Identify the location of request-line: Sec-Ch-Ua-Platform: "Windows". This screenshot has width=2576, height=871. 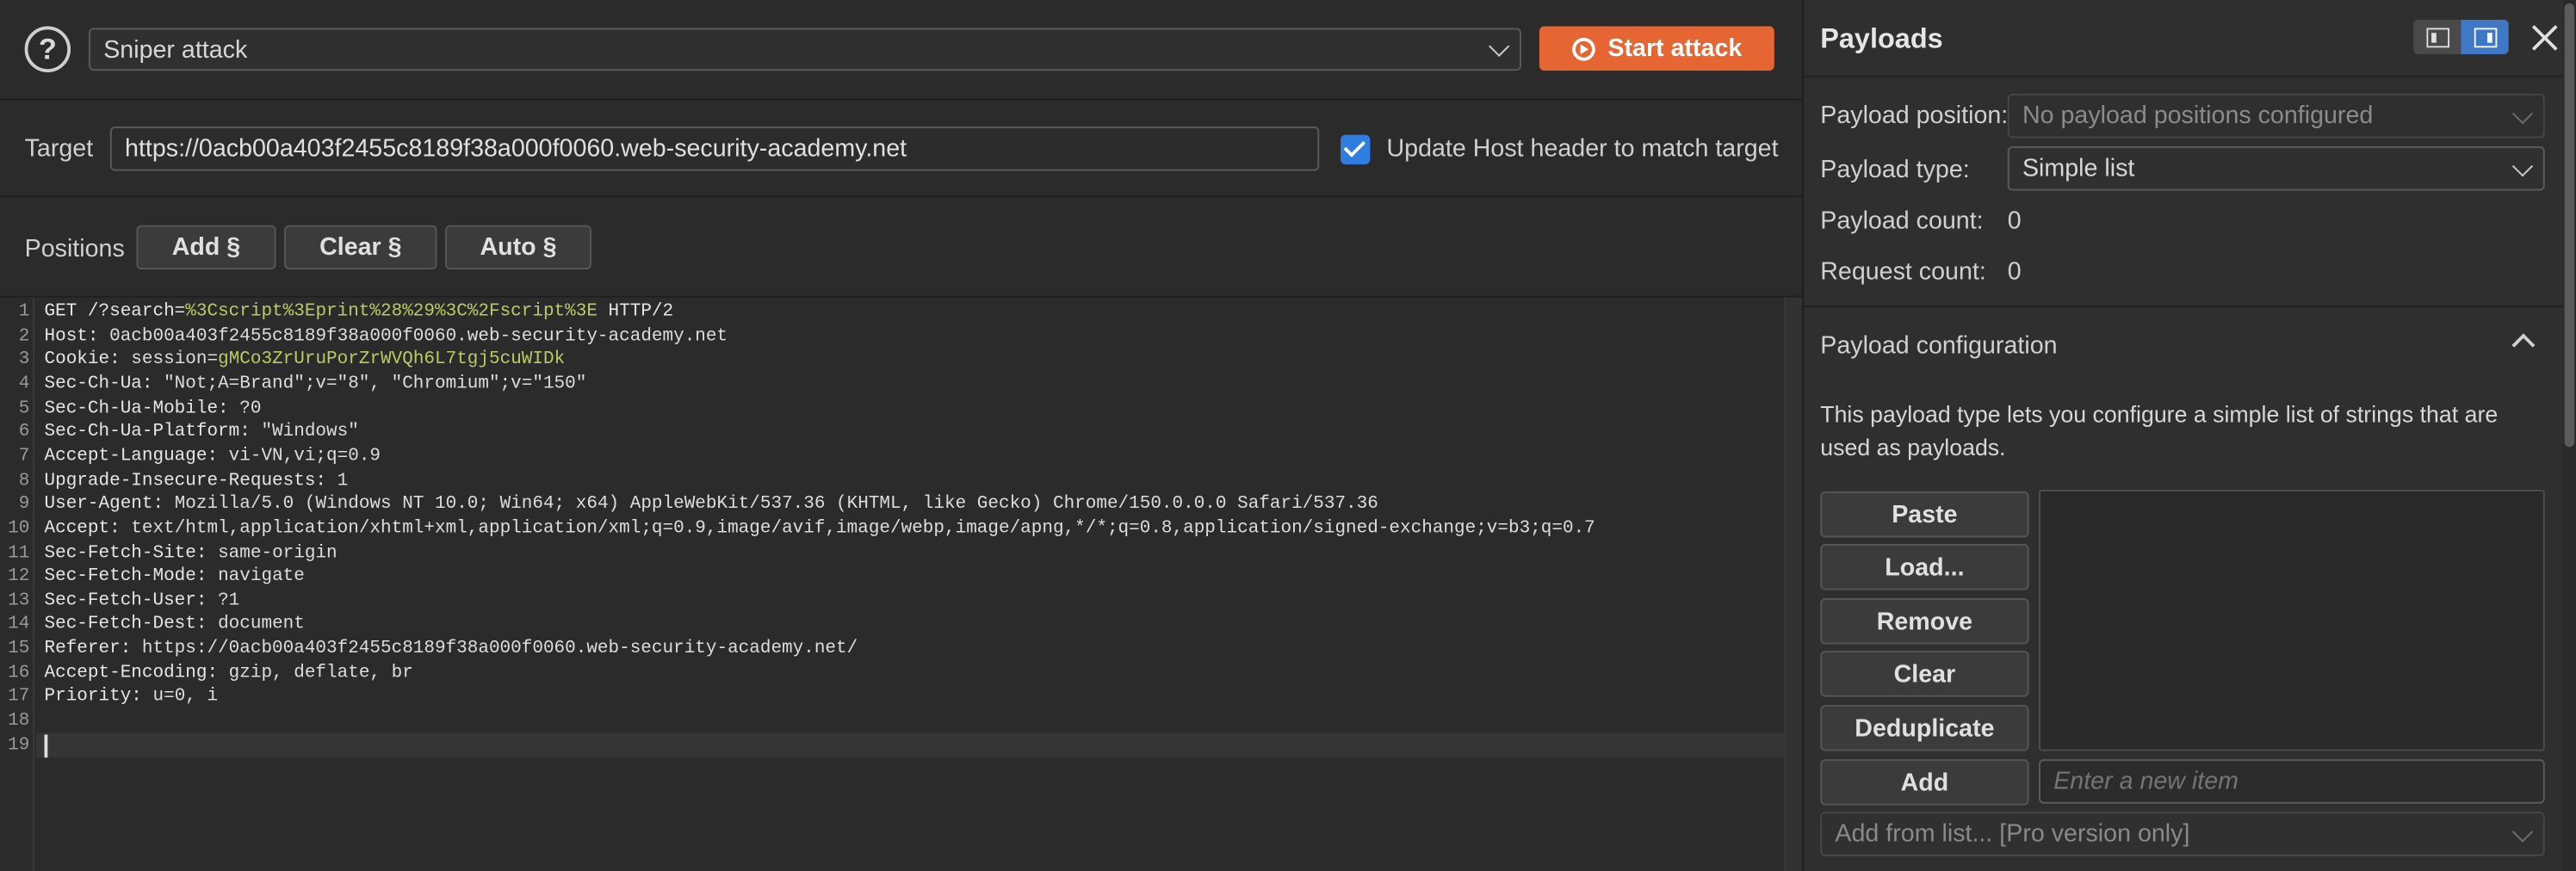
(202, 433).